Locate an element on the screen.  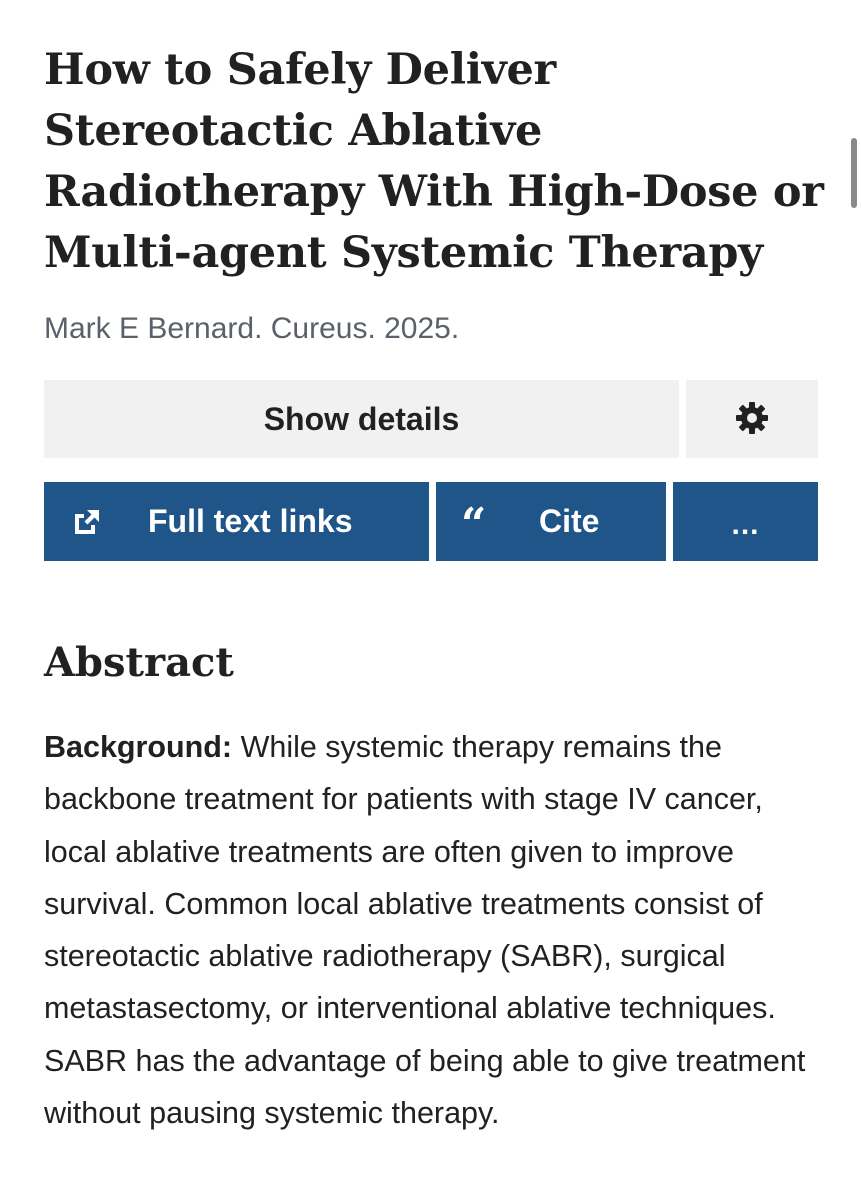
show-details-label: Show details is located at coordinates (361, 418).